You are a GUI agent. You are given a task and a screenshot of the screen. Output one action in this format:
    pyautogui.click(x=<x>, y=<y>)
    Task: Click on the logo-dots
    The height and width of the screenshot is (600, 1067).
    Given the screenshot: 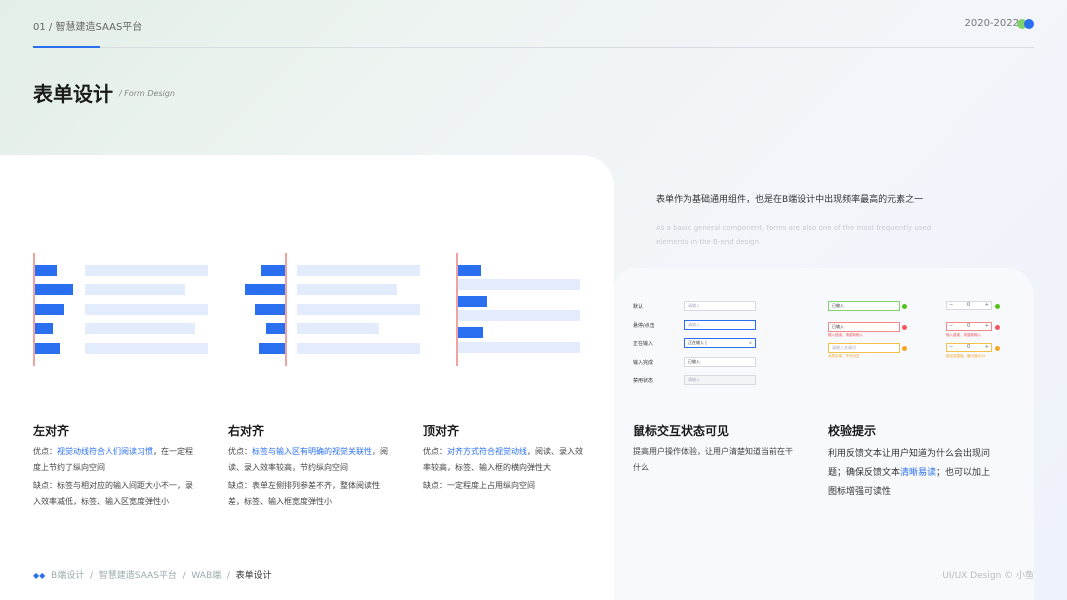 What is the action you would take?
    pyautogui.click(x=1026, y=24)
    